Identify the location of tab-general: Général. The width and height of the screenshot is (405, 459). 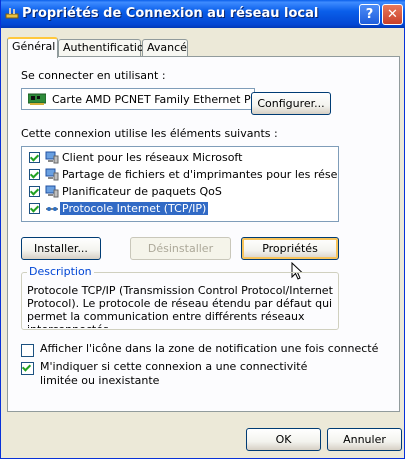
(32, 47).